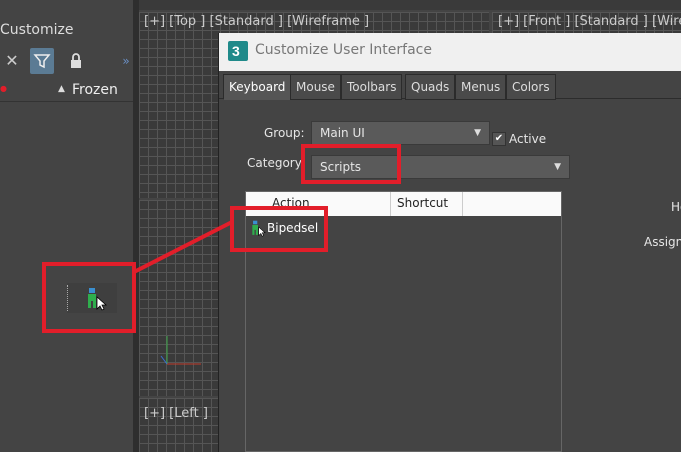 The width and height of the screenshot is (681, 452). I want to click on list-item-highlight-box, so click(279, 229).